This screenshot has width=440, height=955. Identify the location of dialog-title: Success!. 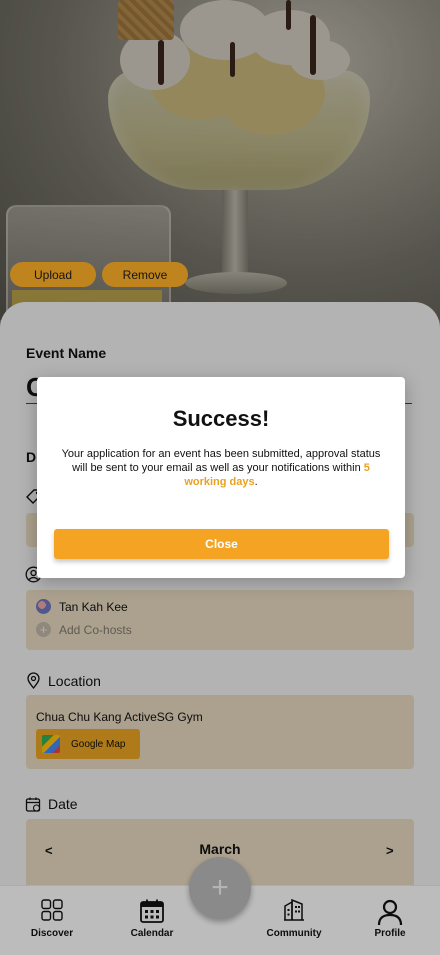
(221, 418).